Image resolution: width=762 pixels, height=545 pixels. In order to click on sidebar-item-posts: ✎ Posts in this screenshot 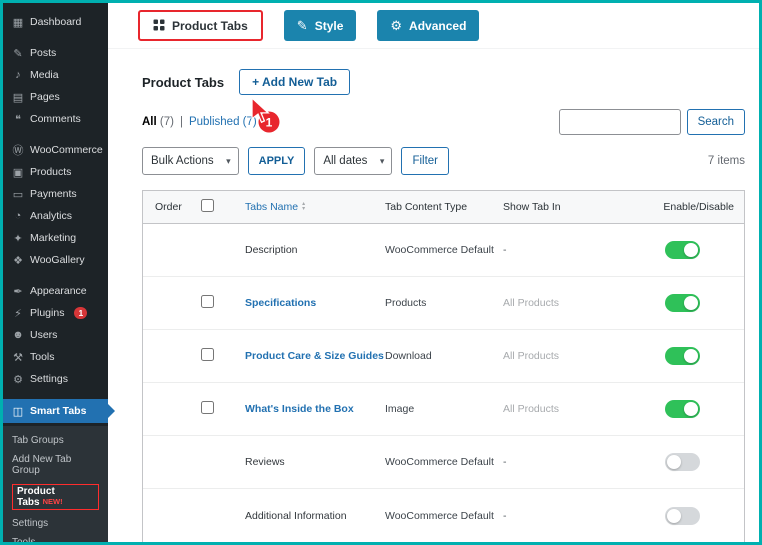, I will do `click(55, 53)`.